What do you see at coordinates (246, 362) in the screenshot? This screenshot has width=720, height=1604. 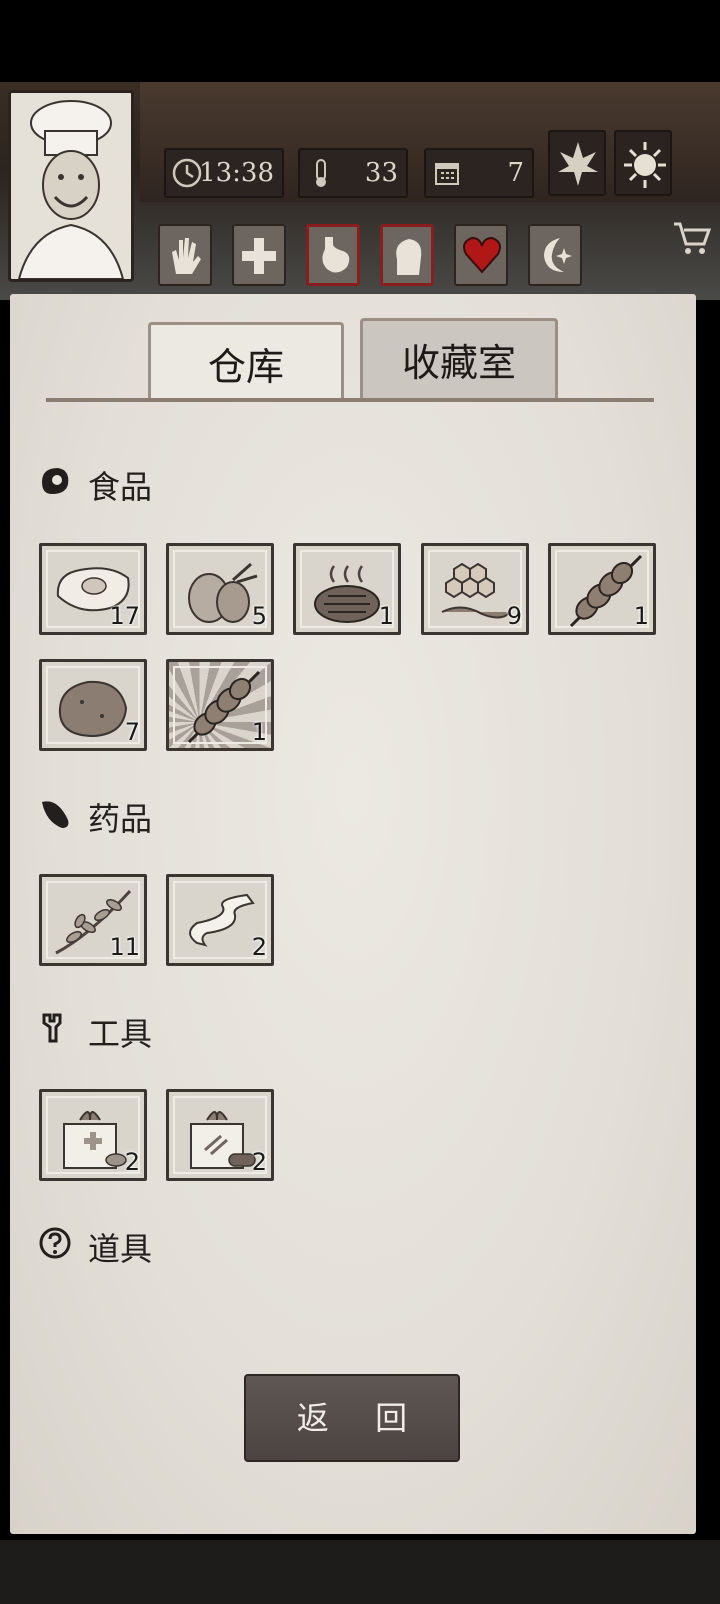 I see `tab-storage: 仓库` at bounding box center [246, 362].